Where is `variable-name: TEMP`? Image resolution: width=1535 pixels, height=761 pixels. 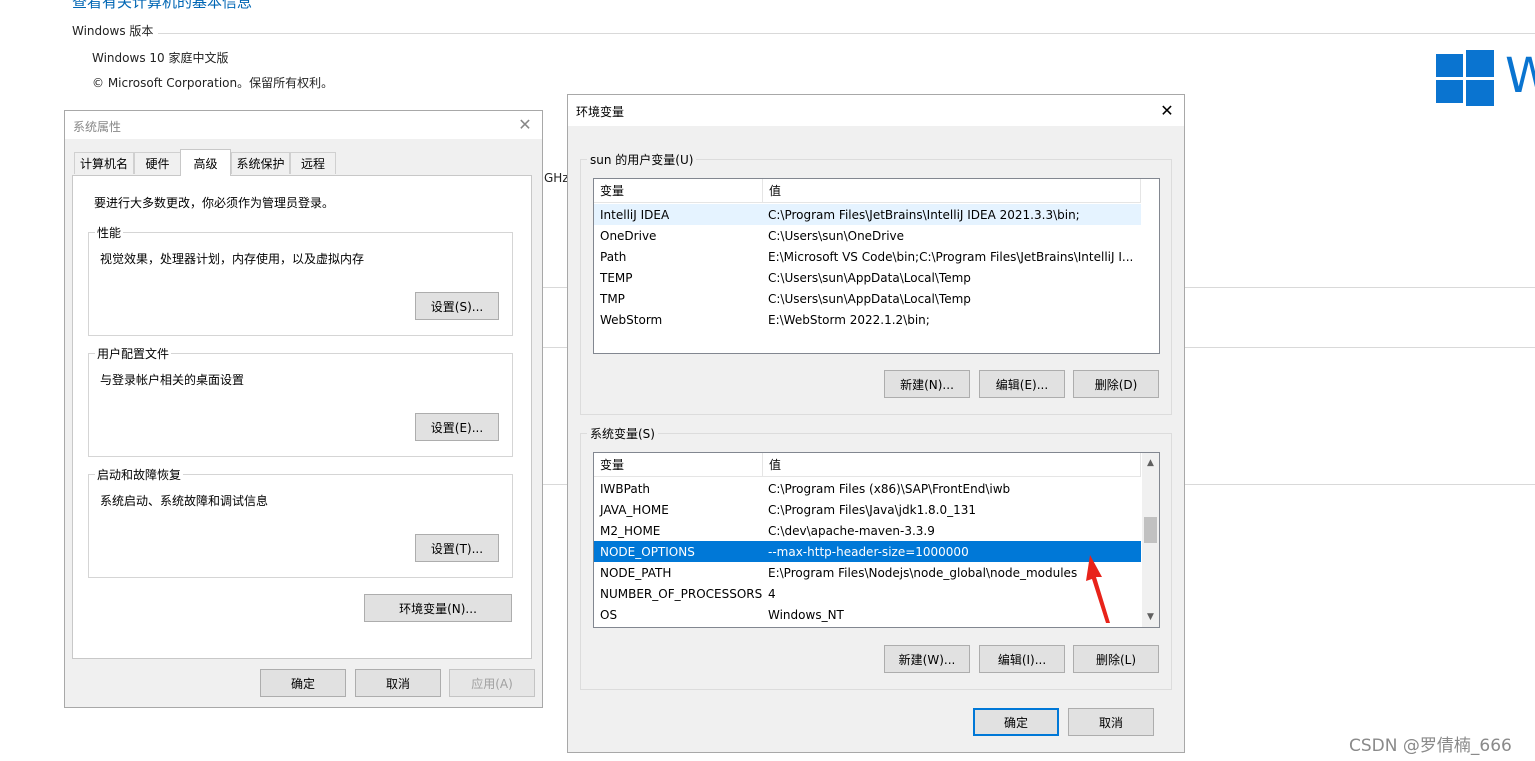 variable-name: TEMP is located at coordinates (616, 277).